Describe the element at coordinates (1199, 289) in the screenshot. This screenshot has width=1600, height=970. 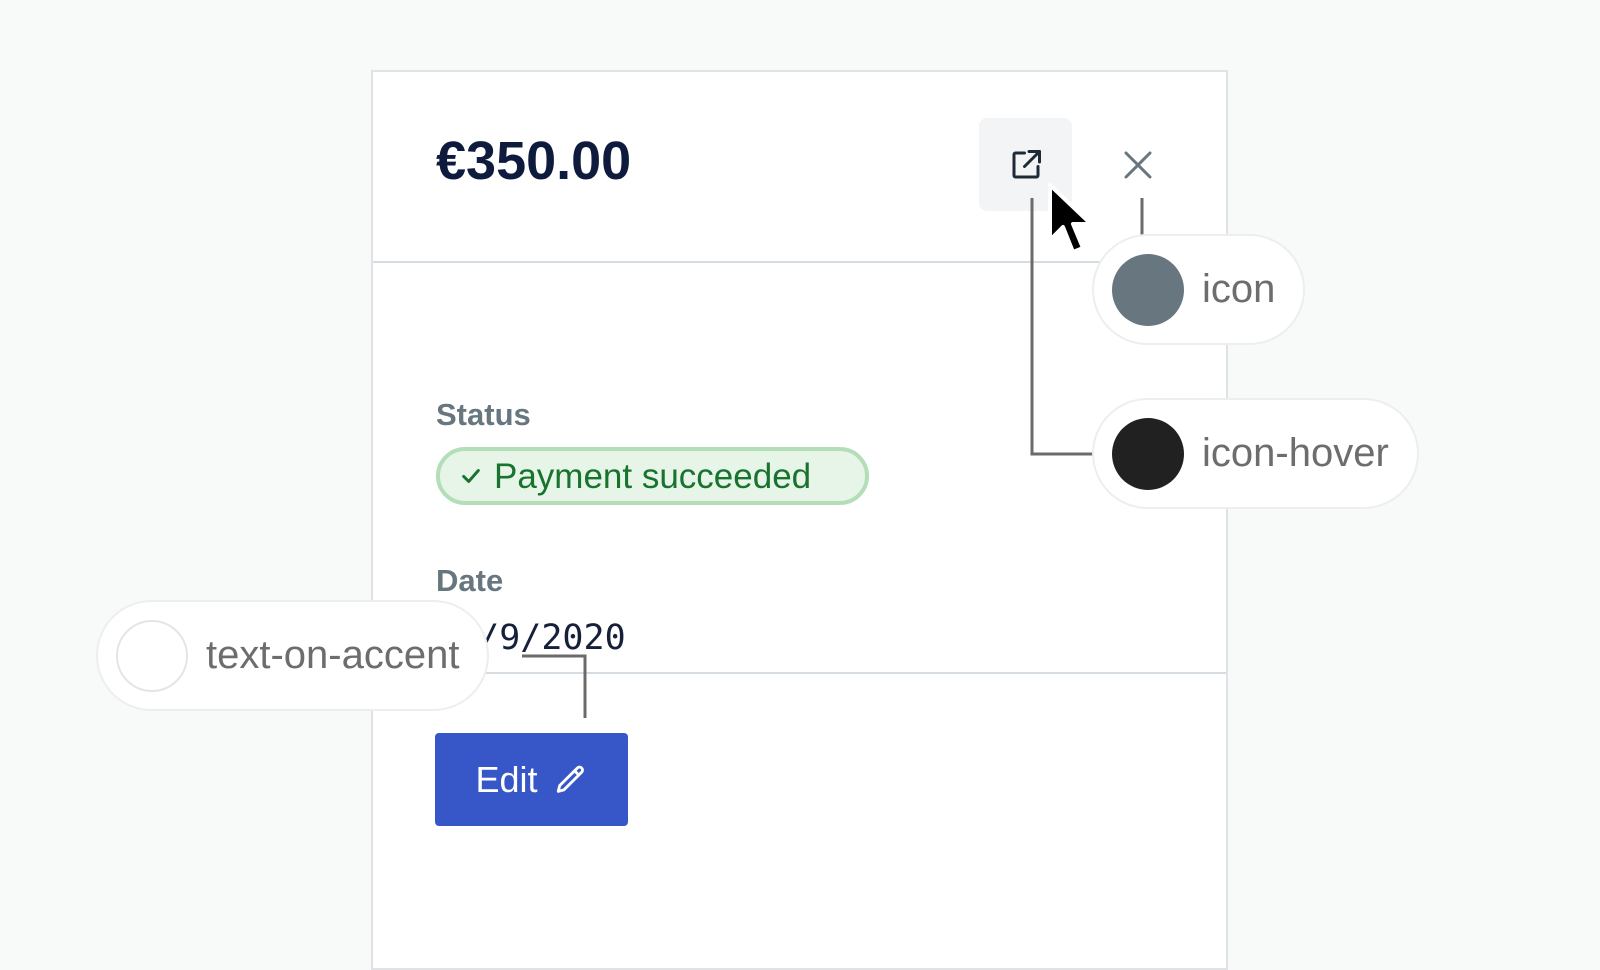
I see `callout-icon-token: icon` at that location.